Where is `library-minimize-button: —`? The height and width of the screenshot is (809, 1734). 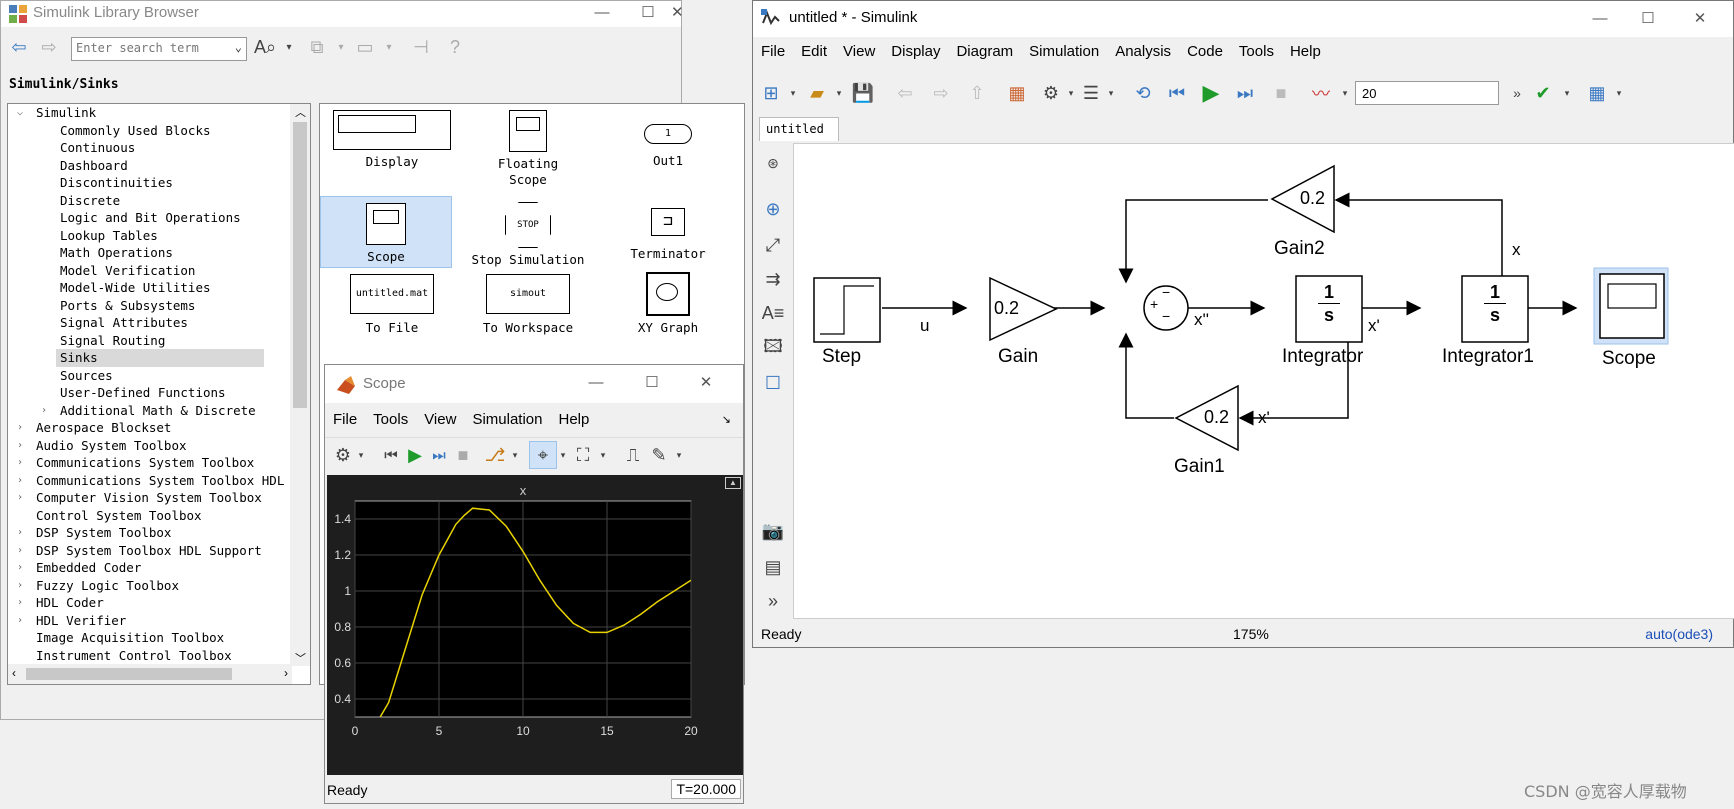 library-minimize-button: — is located at coordinates (602, 14).